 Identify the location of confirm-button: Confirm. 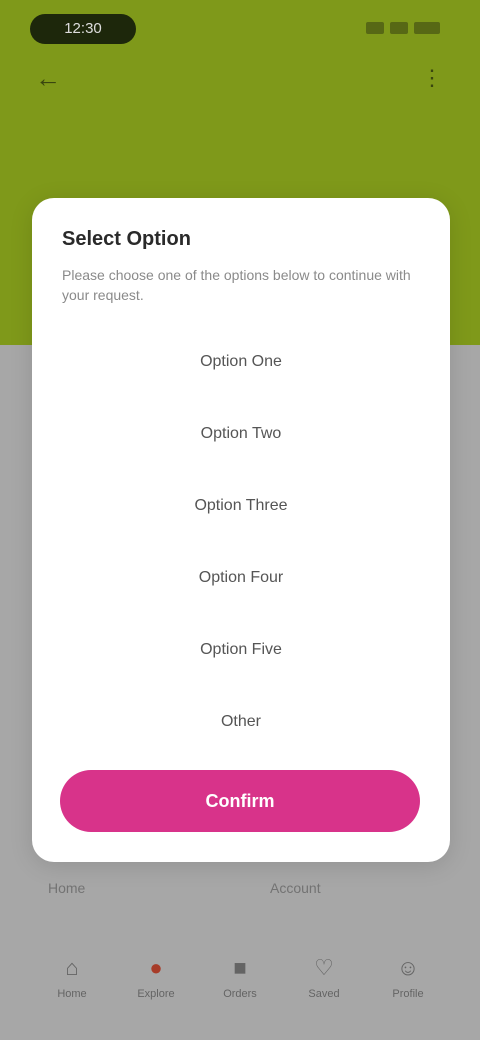
(240, 801).